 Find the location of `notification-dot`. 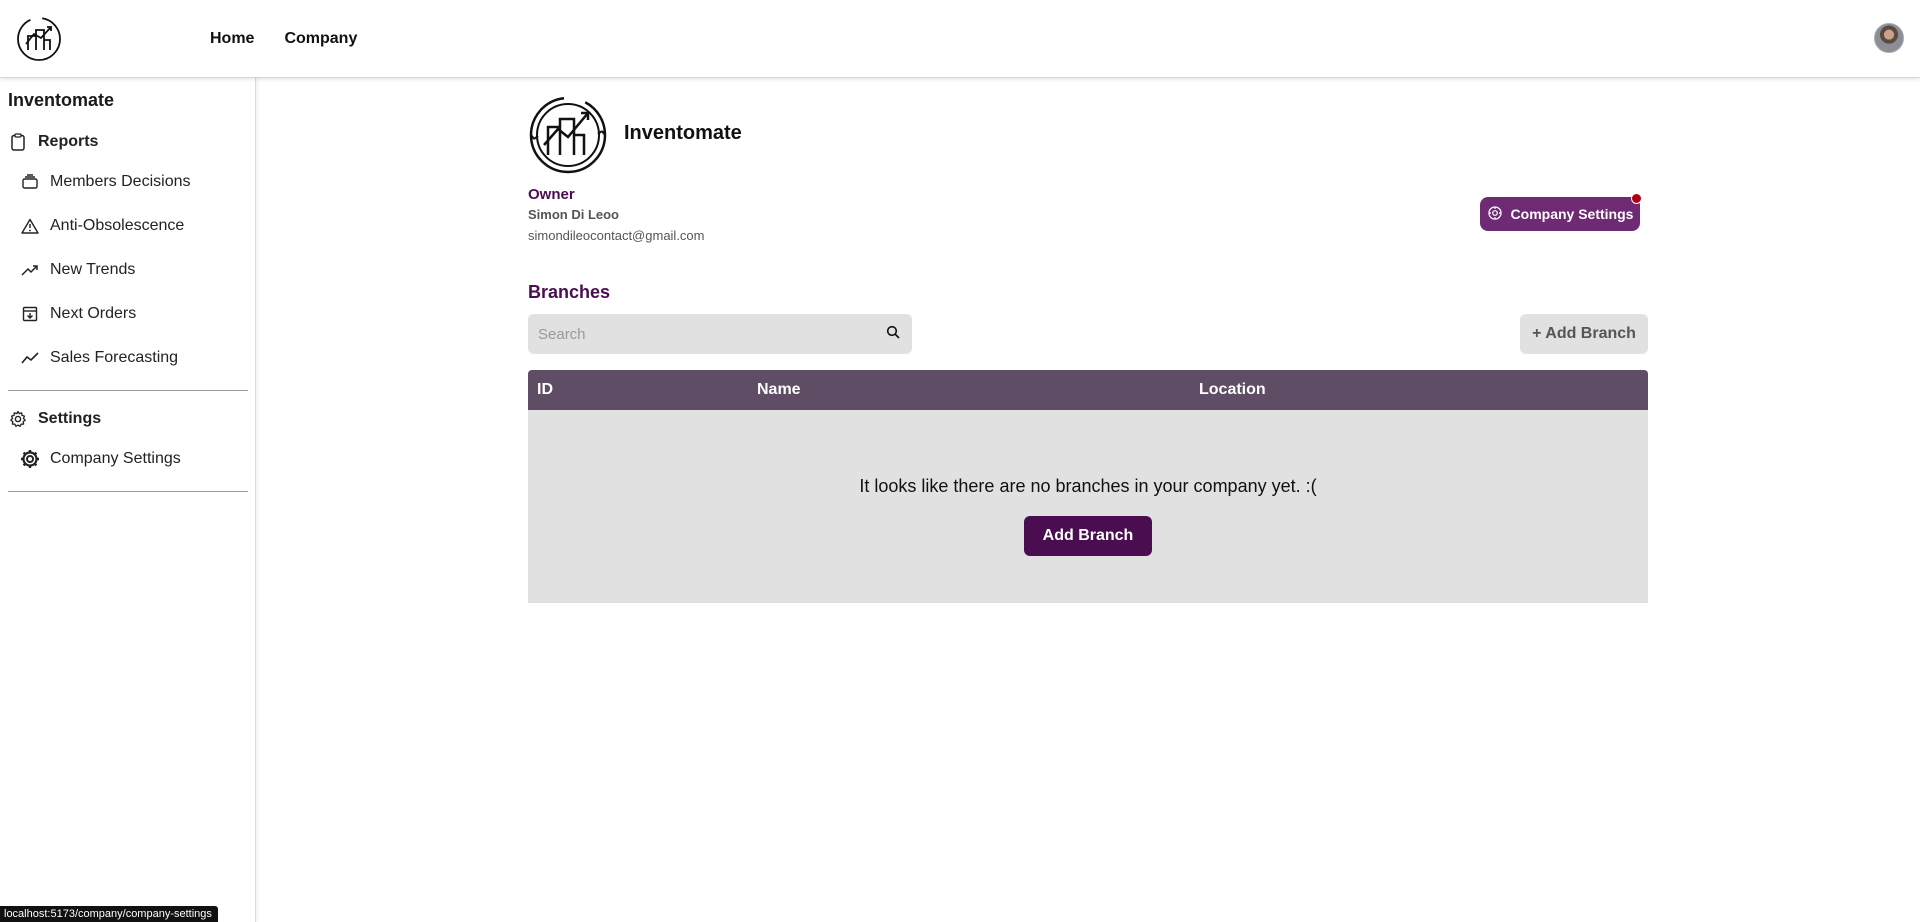

notification-dot is located at coordinates (1636, 198).